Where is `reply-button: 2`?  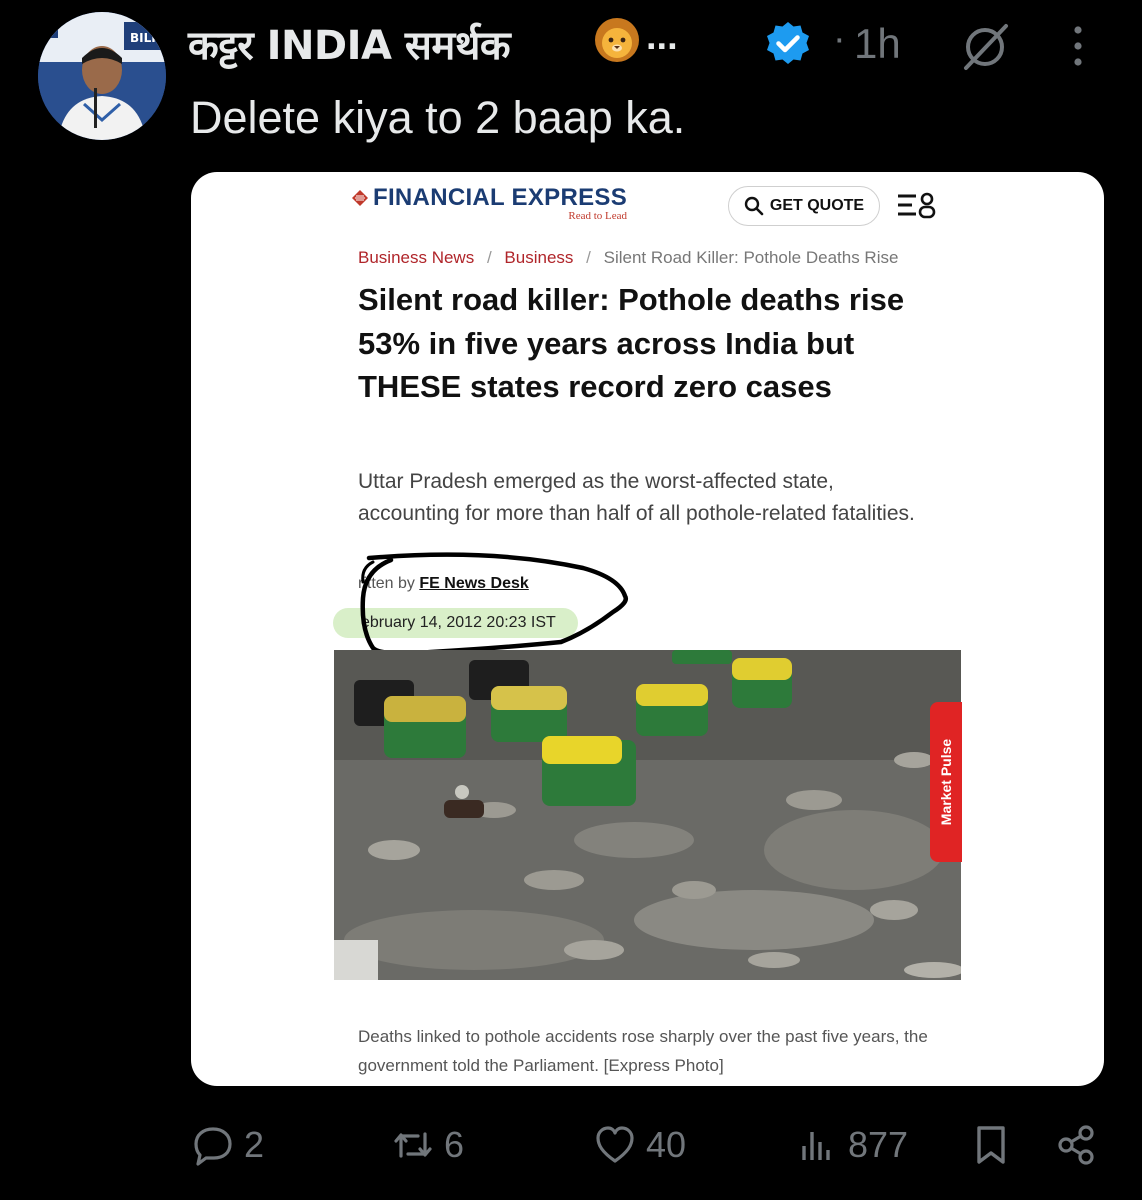
reply-button: 2 is located at coordinates (228, 1145).